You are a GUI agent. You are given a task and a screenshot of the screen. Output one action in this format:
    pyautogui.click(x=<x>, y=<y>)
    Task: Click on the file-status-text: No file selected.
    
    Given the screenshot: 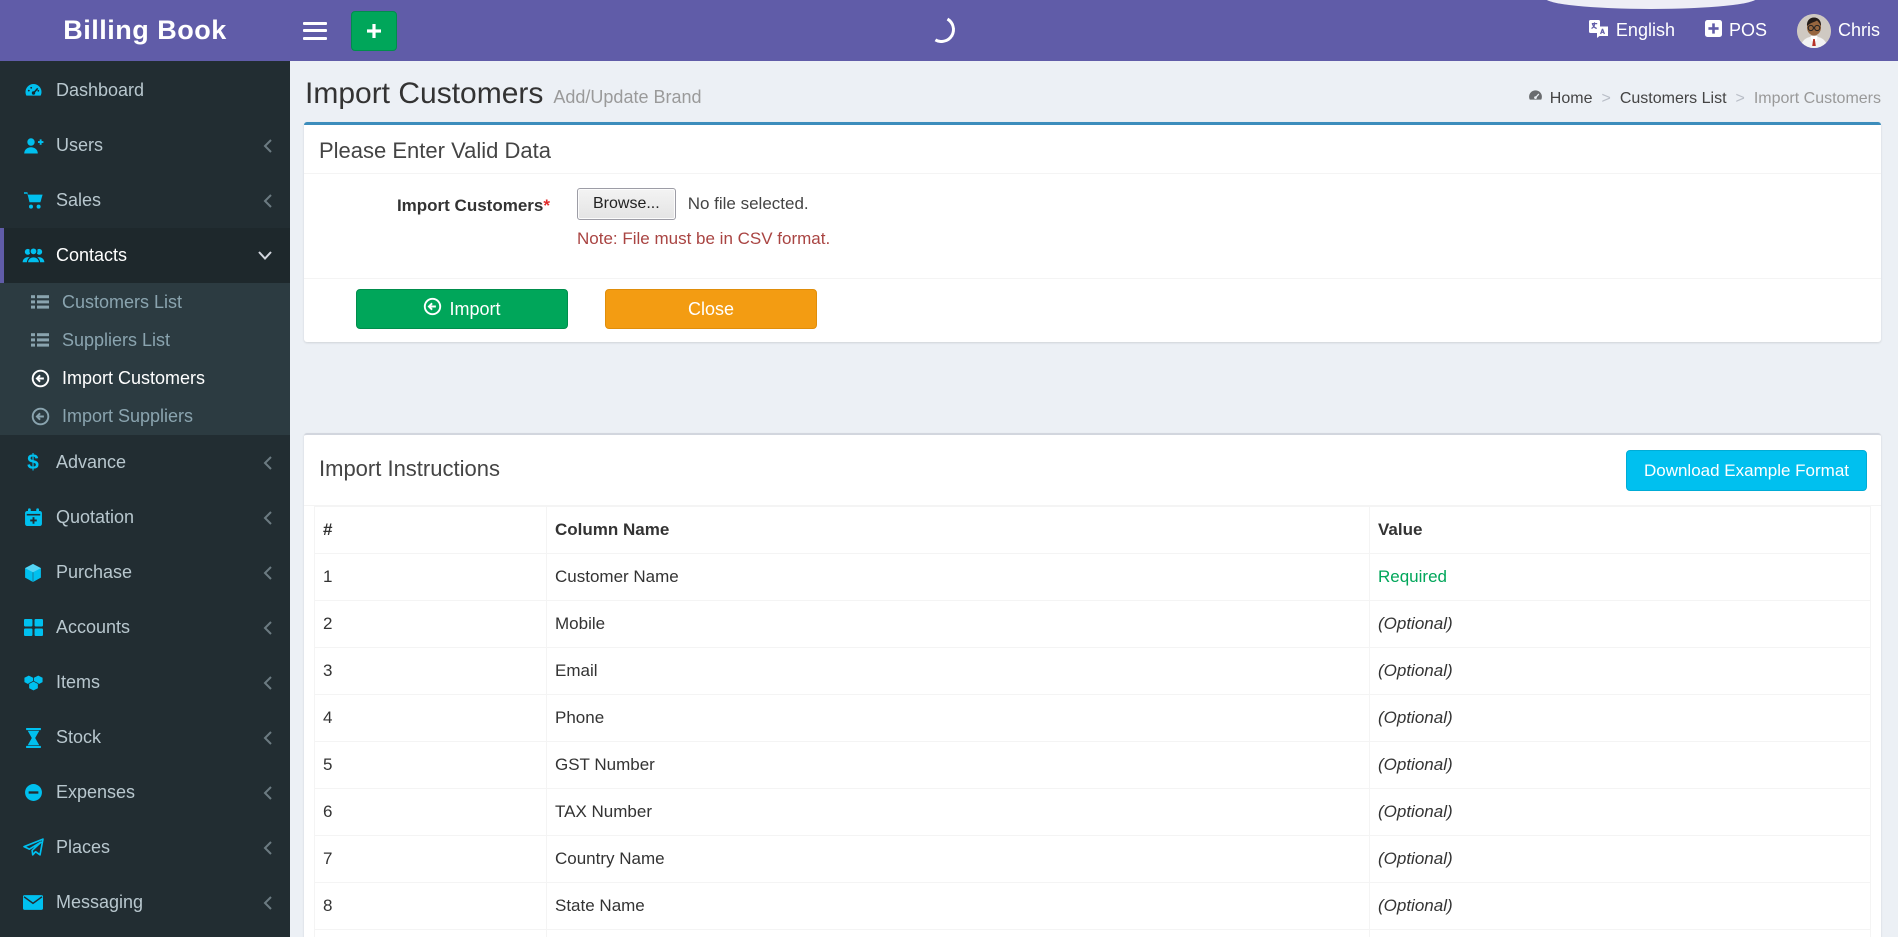 What is the action you would take?
    pyautogui.click(x=748, y=203)
    